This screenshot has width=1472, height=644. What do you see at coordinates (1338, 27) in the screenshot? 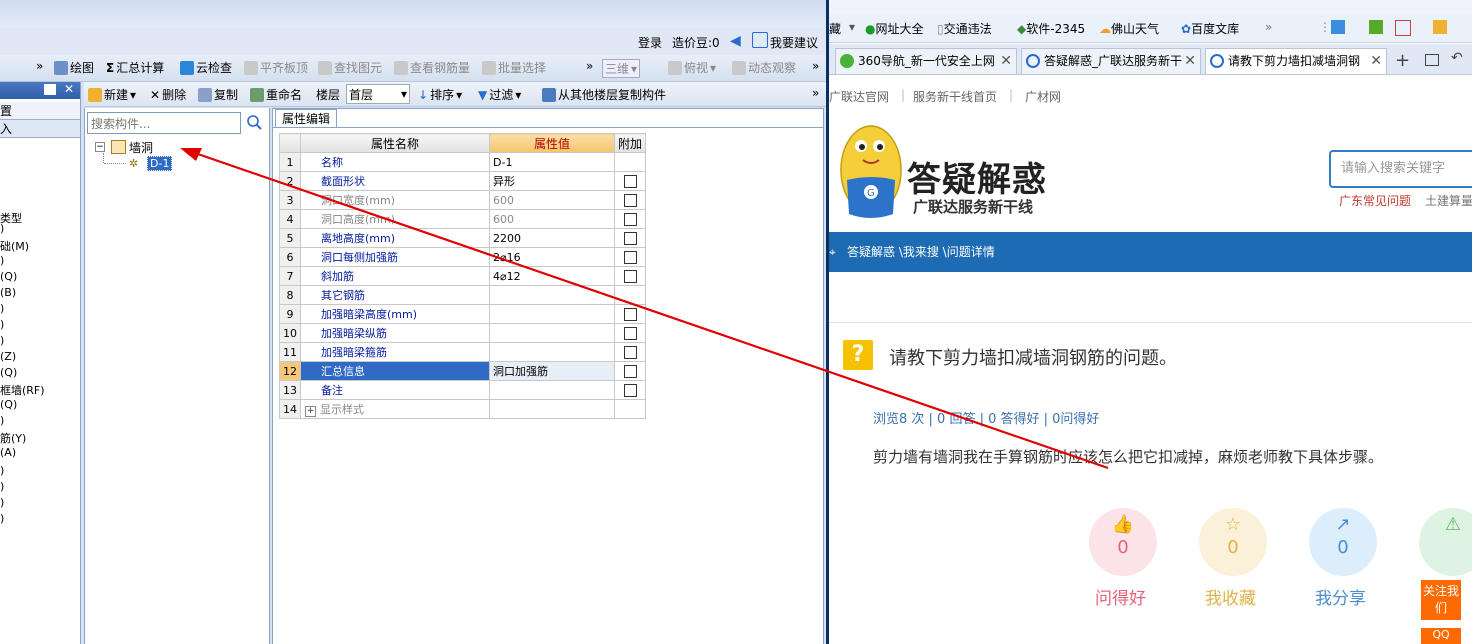
I see `apps-icon` at bounding box center [1338, 27].